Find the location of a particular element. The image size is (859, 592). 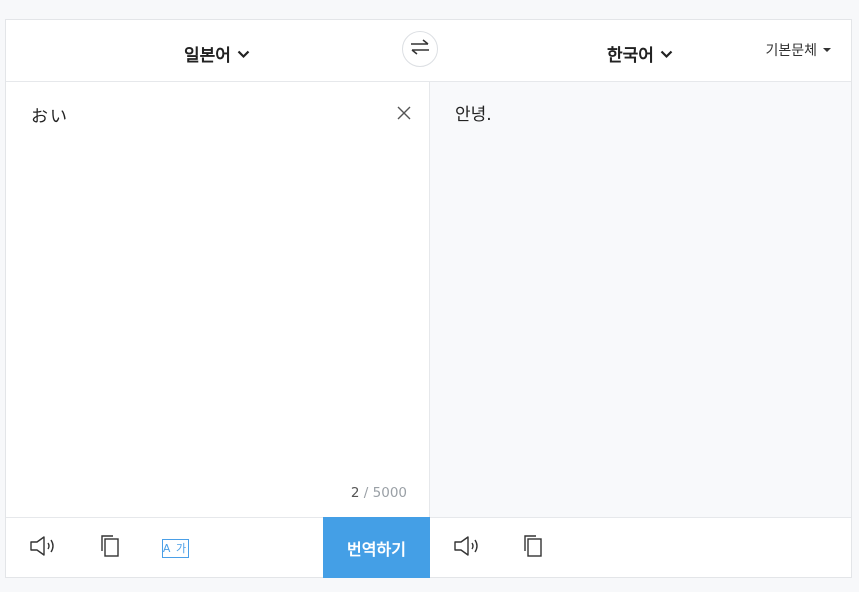

font-toggle-button: A 가 is located at coordinates (175, 548).